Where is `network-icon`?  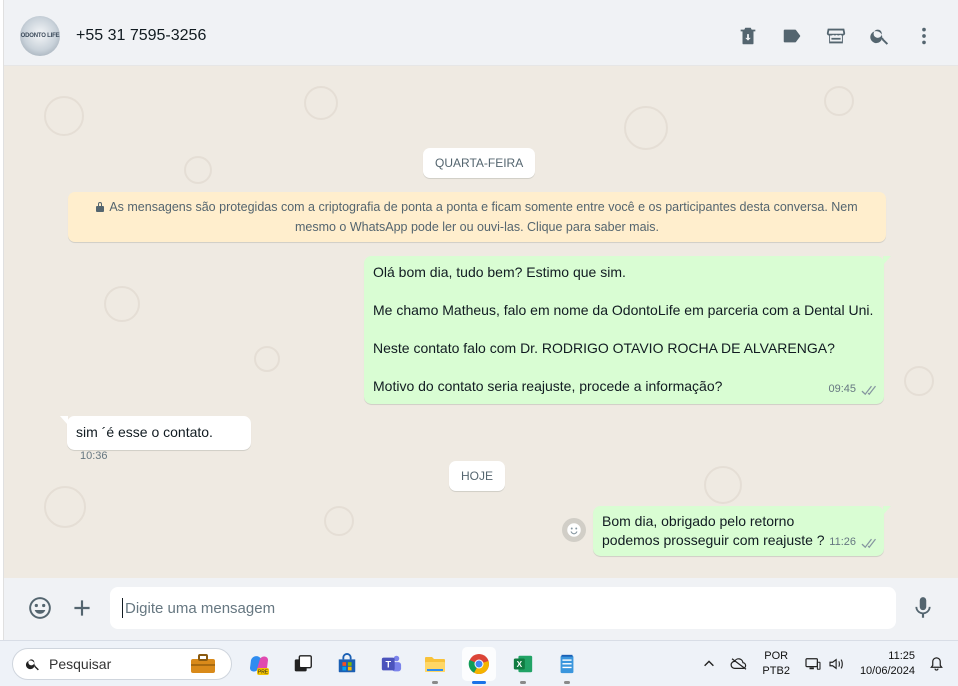 network-icon is located at coordinates (813, 664).